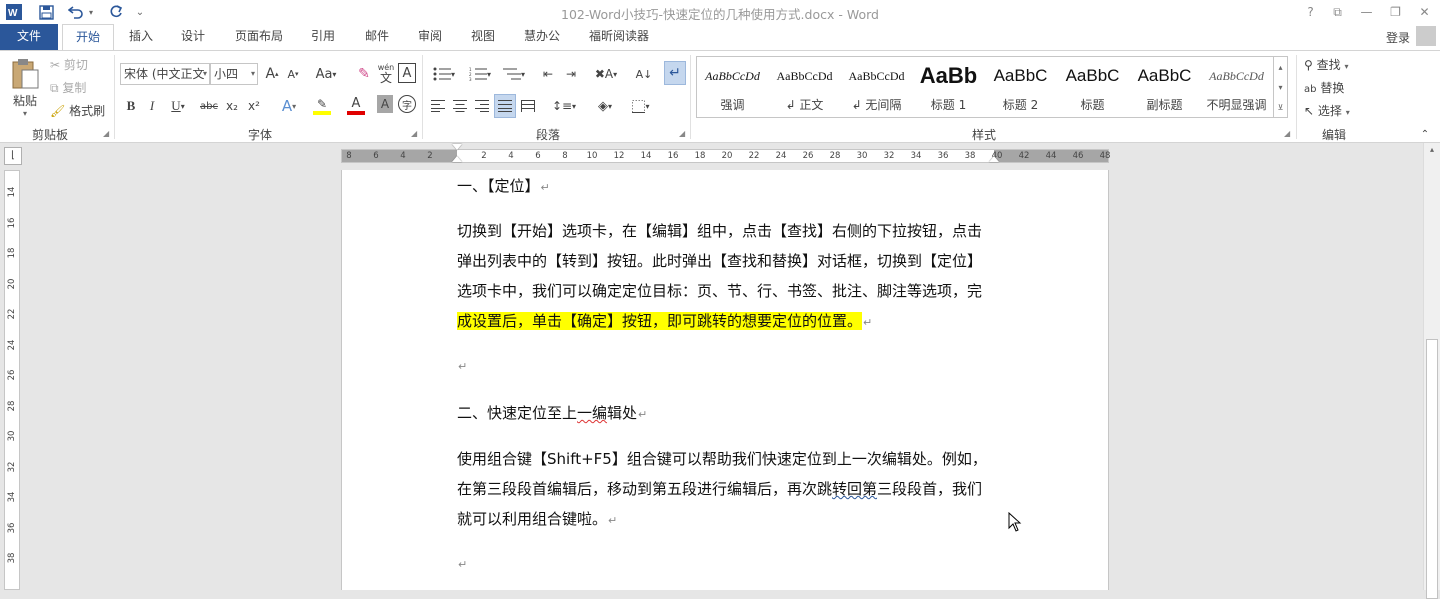 This screenshot has height=599, width=1440. What do you see at coordinates (69, 64) in the screenshot?
I see `cut-button: ✂ 剪切` at bounding box center [69, 64].